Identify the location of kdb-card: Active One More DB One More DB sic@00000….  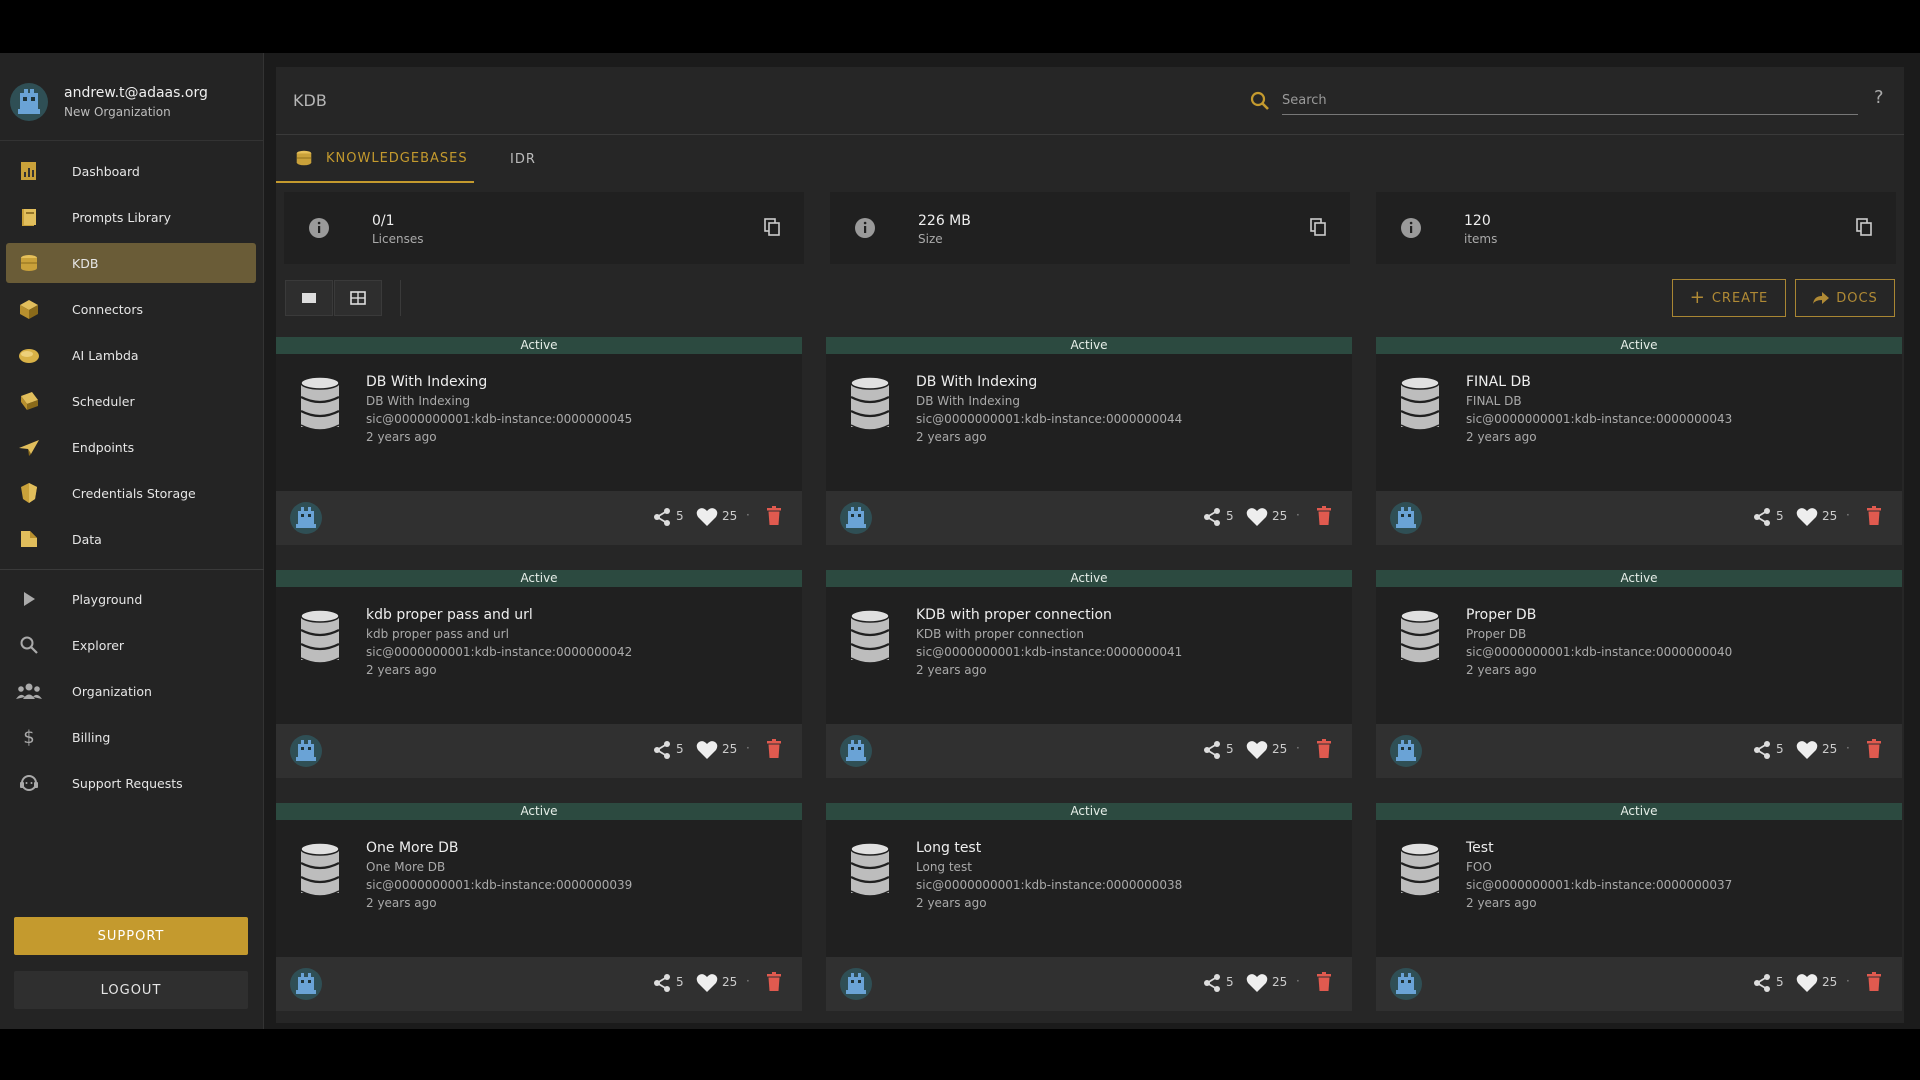
(539, 907).